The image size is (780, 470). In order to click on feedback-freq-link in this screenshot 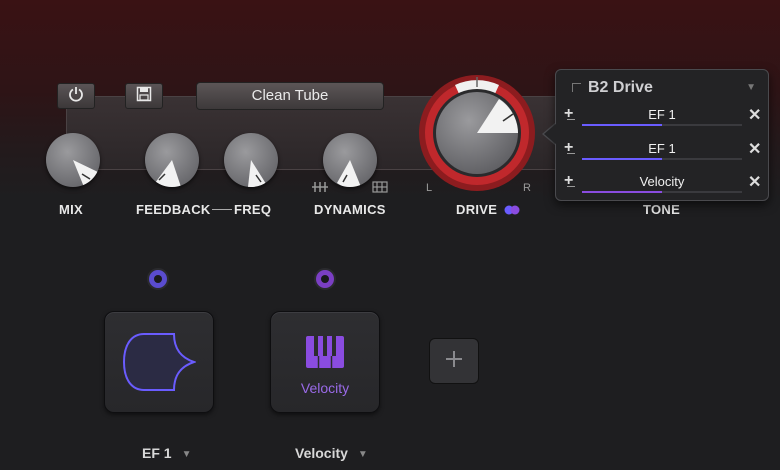, I will do `click(222, 209)`.